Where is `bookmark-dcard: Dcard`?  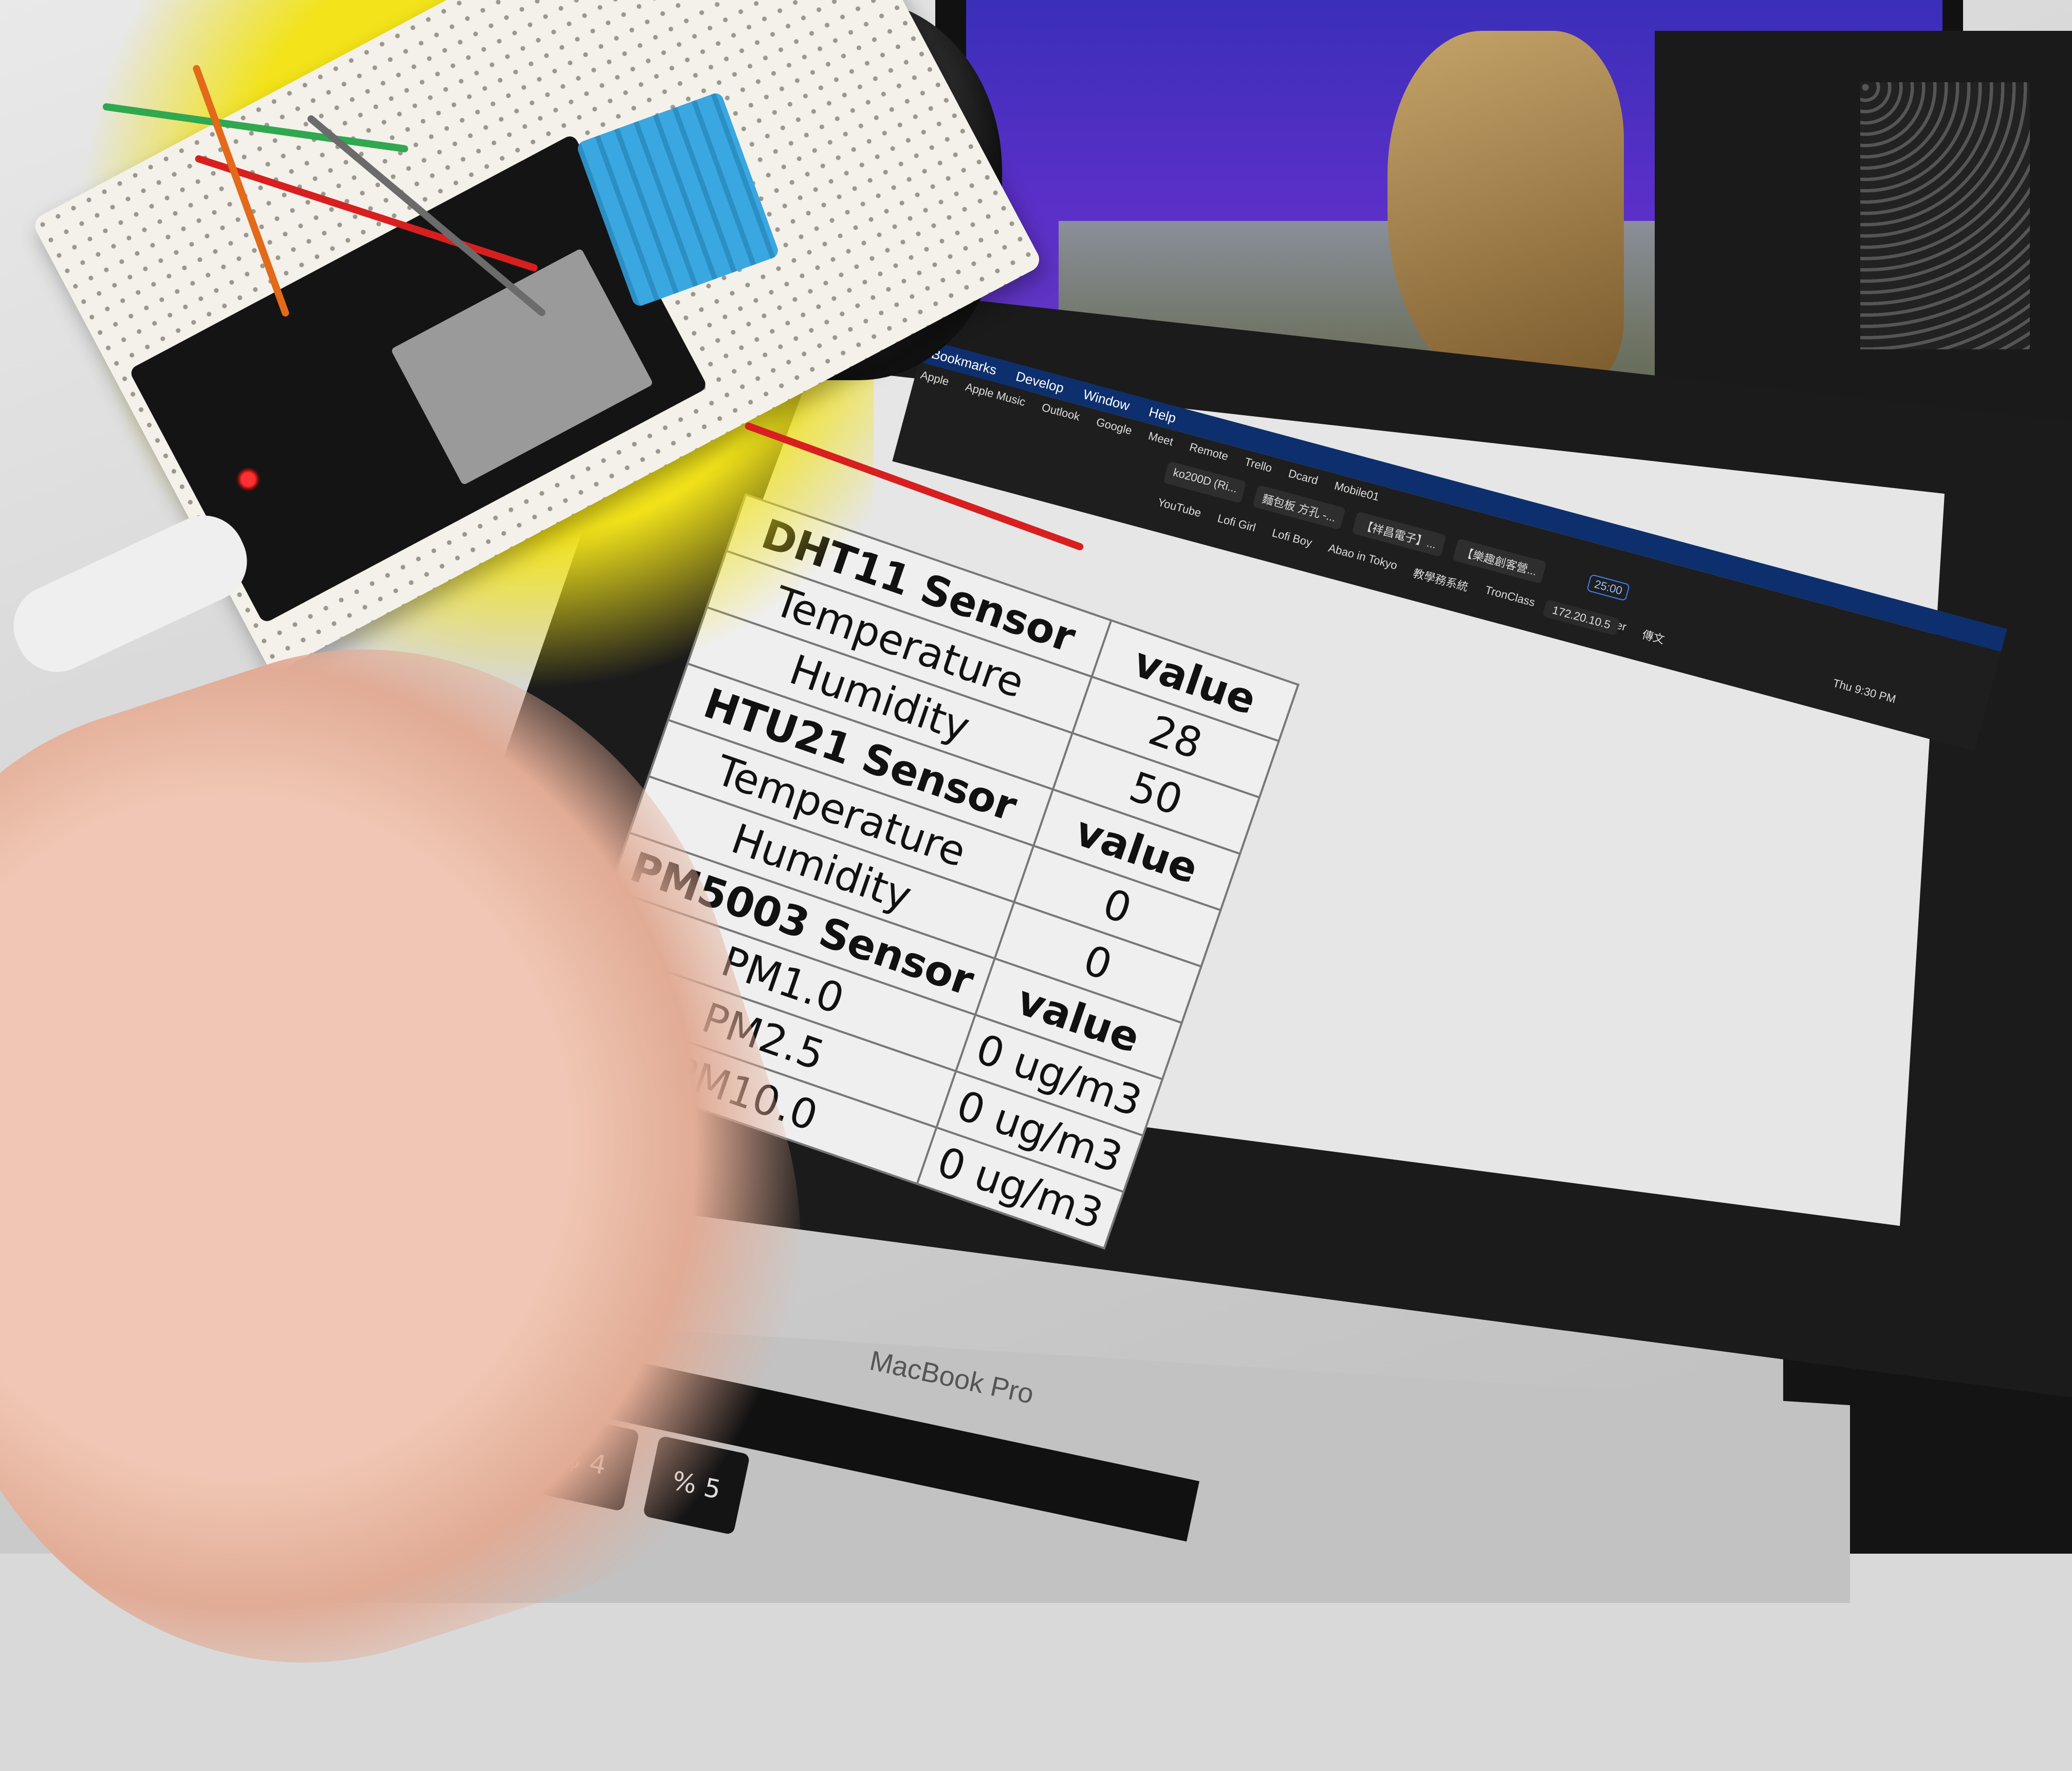 bookmark-dcard: Dcard is located at coordinates (1303, 477).